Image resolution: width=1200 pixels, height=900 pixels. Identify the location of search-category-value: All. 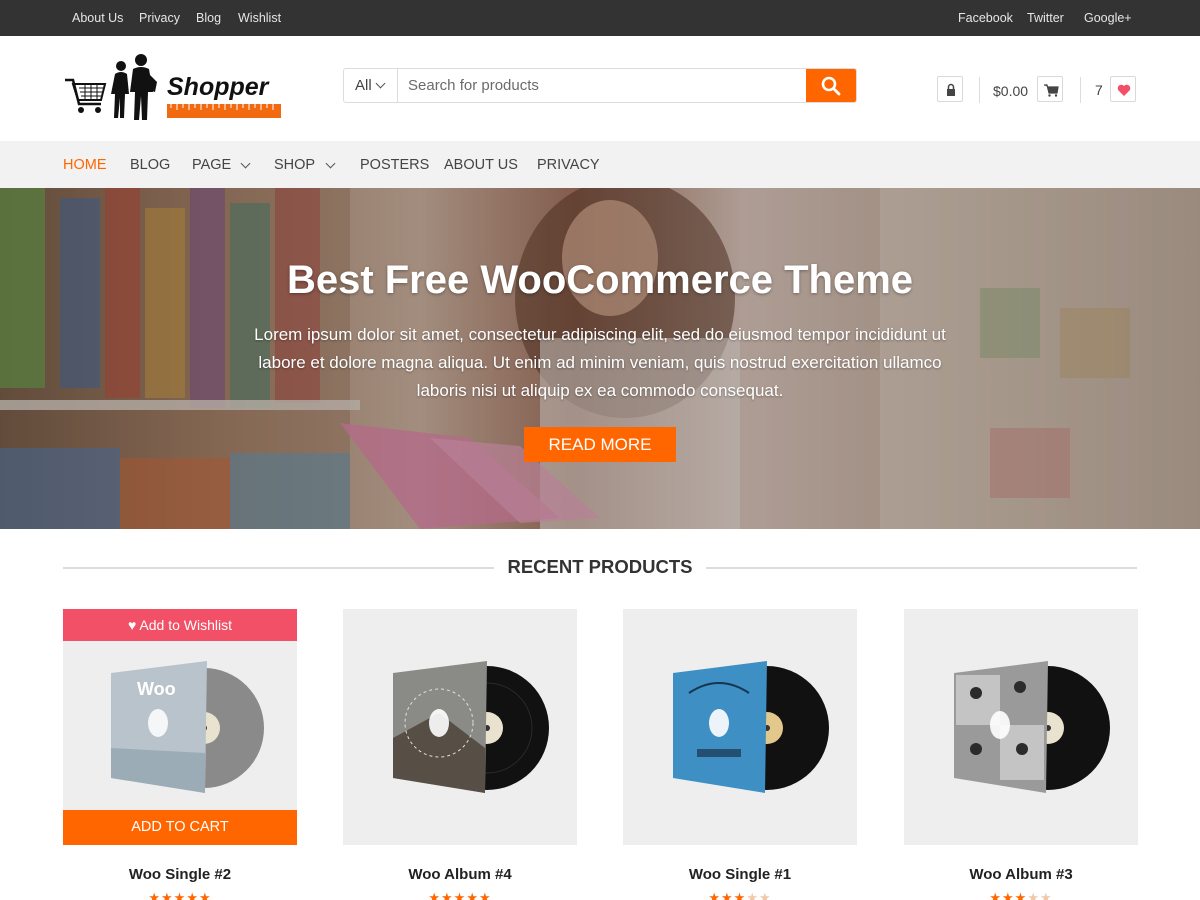
(363, 85).